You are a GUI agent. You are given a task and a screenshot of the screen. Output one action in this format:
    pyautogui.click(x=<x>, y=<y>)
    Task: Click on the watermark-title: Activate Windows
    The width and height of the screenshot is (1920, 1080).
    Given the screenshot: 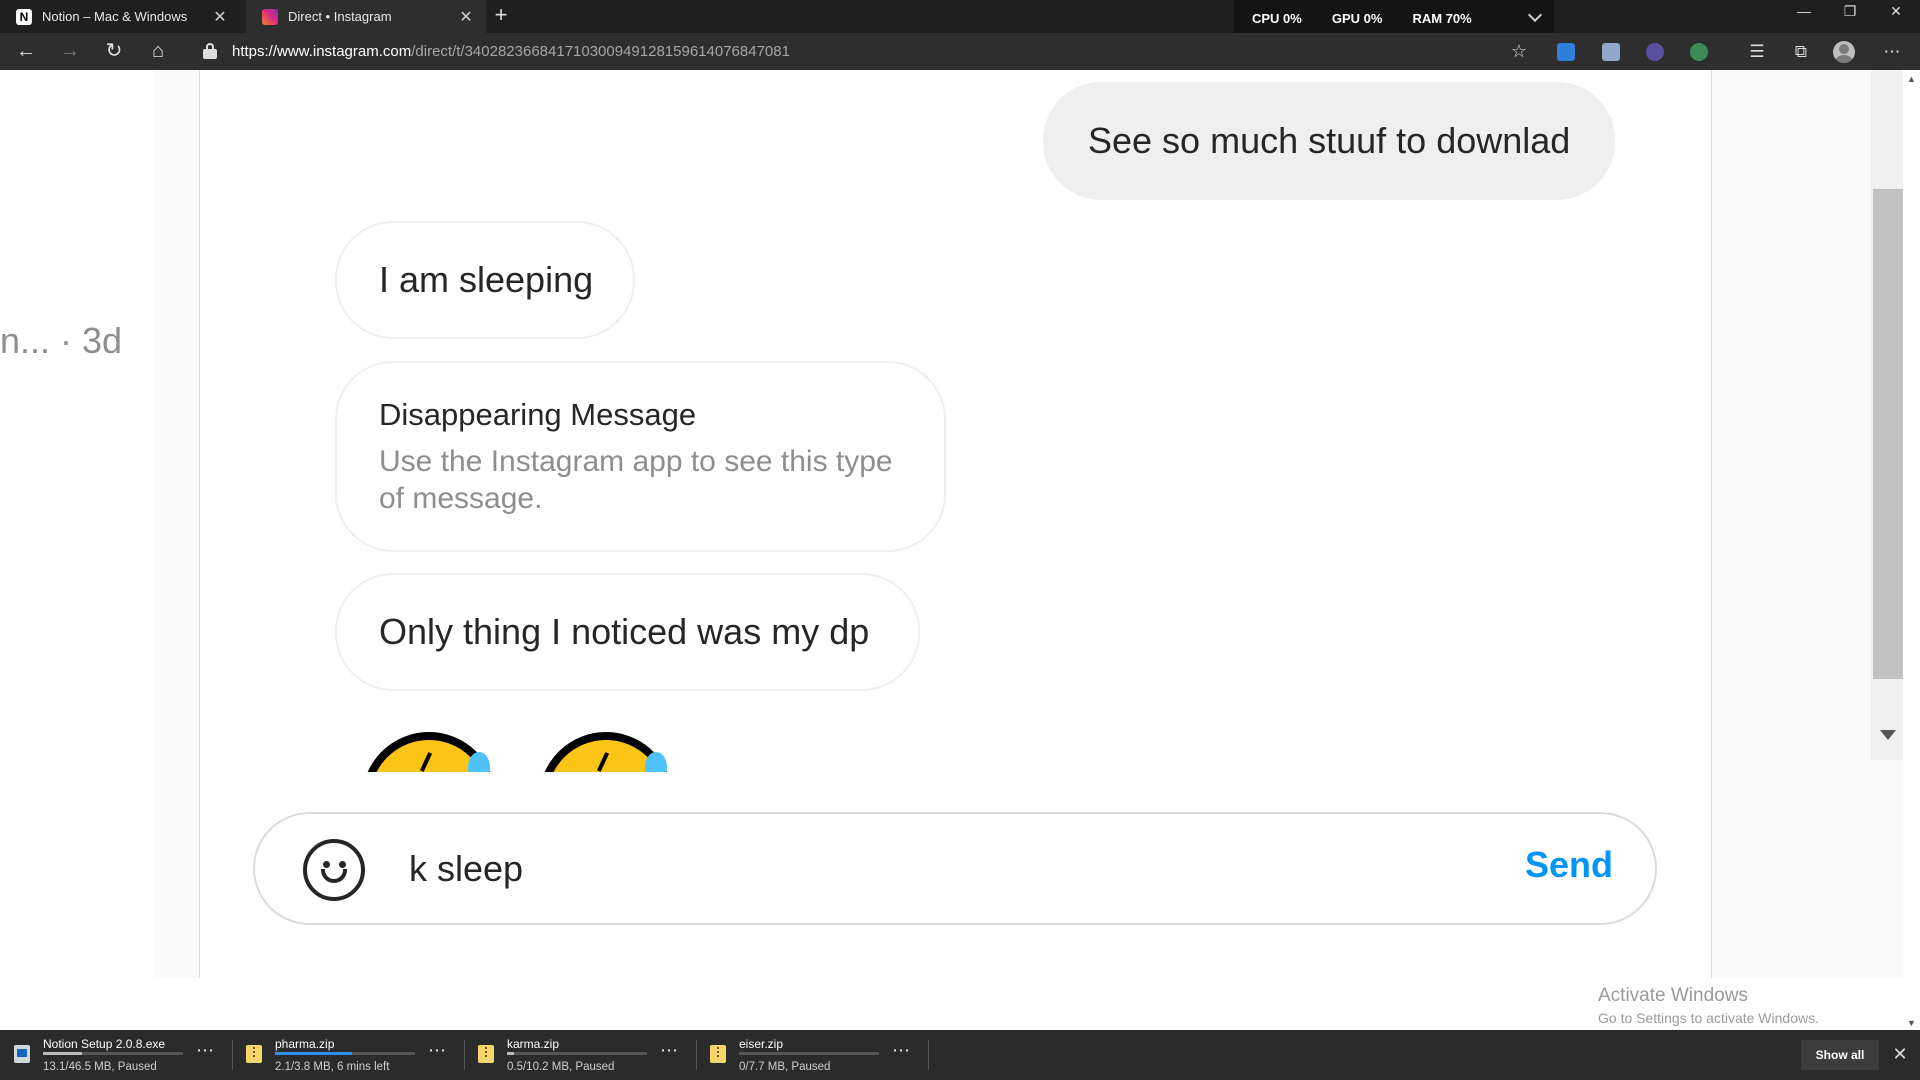 What is the action you would take?
    pyautogui.click(x=1673, y=995)
    